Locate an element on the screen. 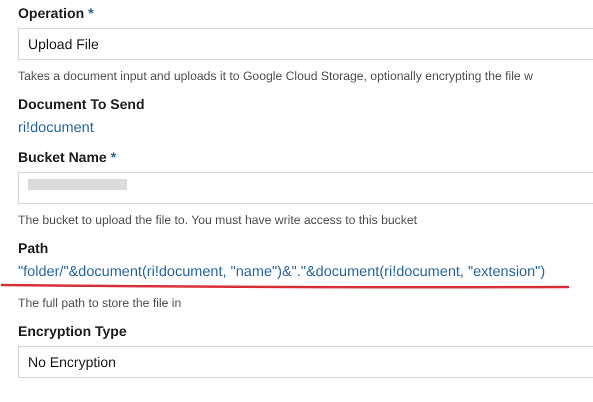 This screenshot has height=402, width=593. field-label: Document To Send is located at coordinates (81, 104).